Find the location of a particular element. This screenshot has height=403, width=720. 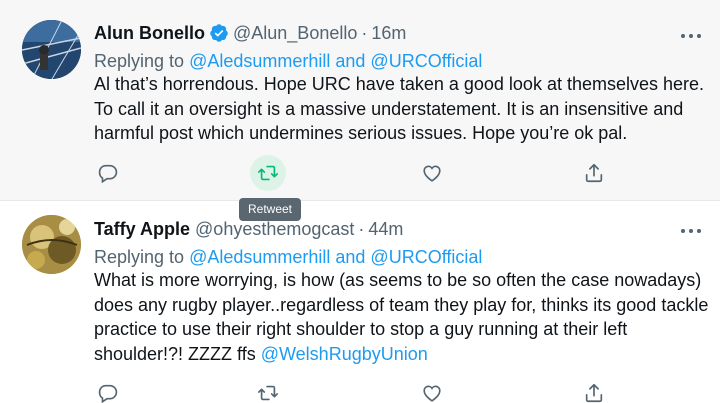

retweet-tooltip: Retweet is located at coordinates (270, 209).